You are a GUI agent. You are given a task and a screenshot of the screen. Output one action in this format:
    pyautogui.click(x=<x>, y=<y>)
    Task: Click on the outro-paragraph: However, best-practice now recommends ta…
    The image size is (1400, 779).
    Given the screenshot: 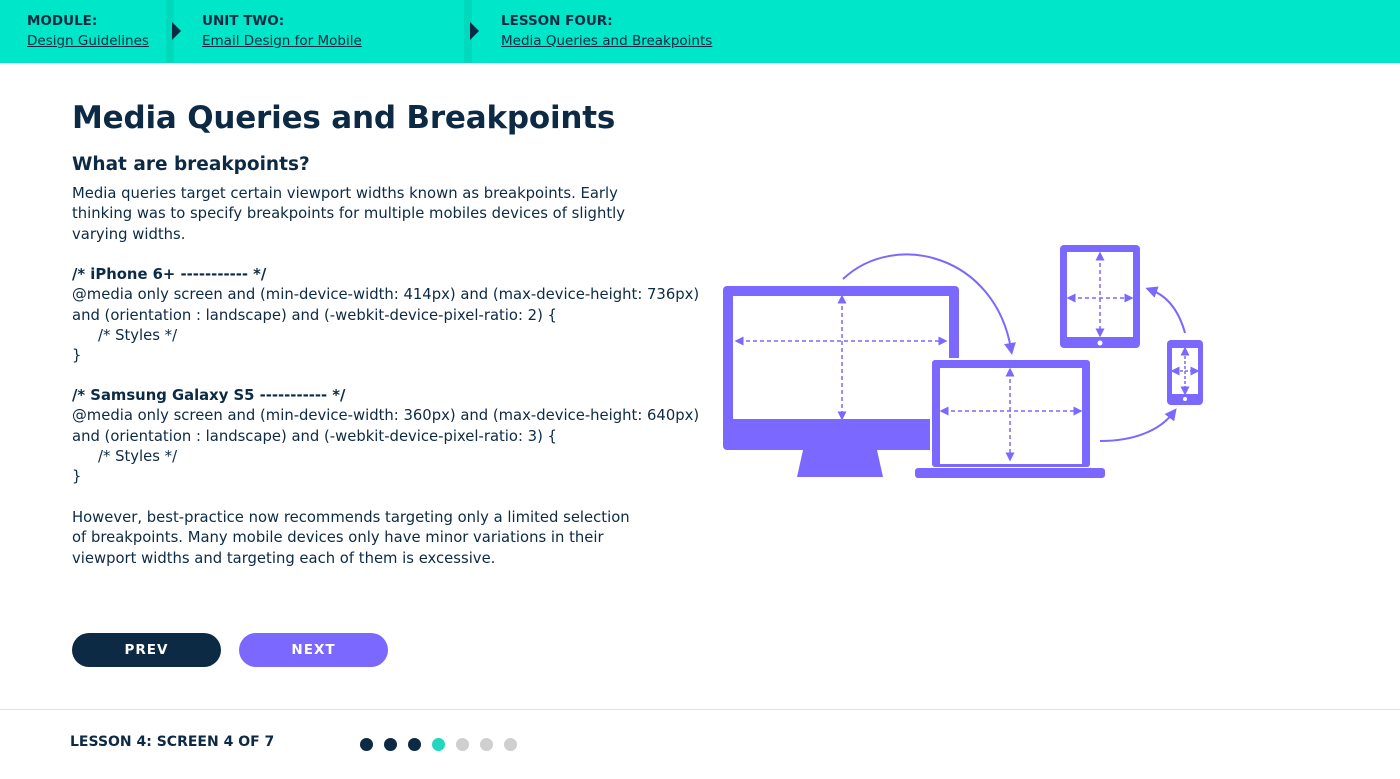 What is the action you would take?
    pyautogui.click(x=351, y=538)
    